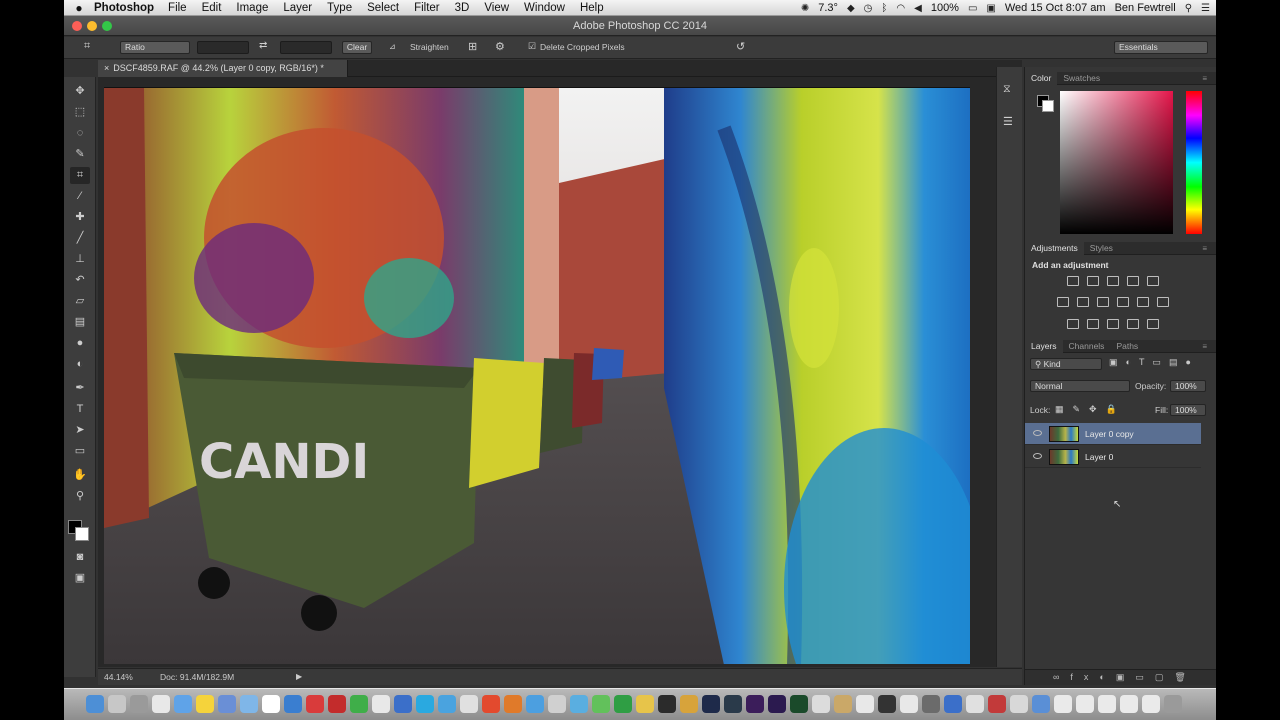 This screenshot has width=1280, height=720. Describe the element at coordinates (80, 496) in the screenshot. I see `zoom-tool-icon: ⚲` at that location.